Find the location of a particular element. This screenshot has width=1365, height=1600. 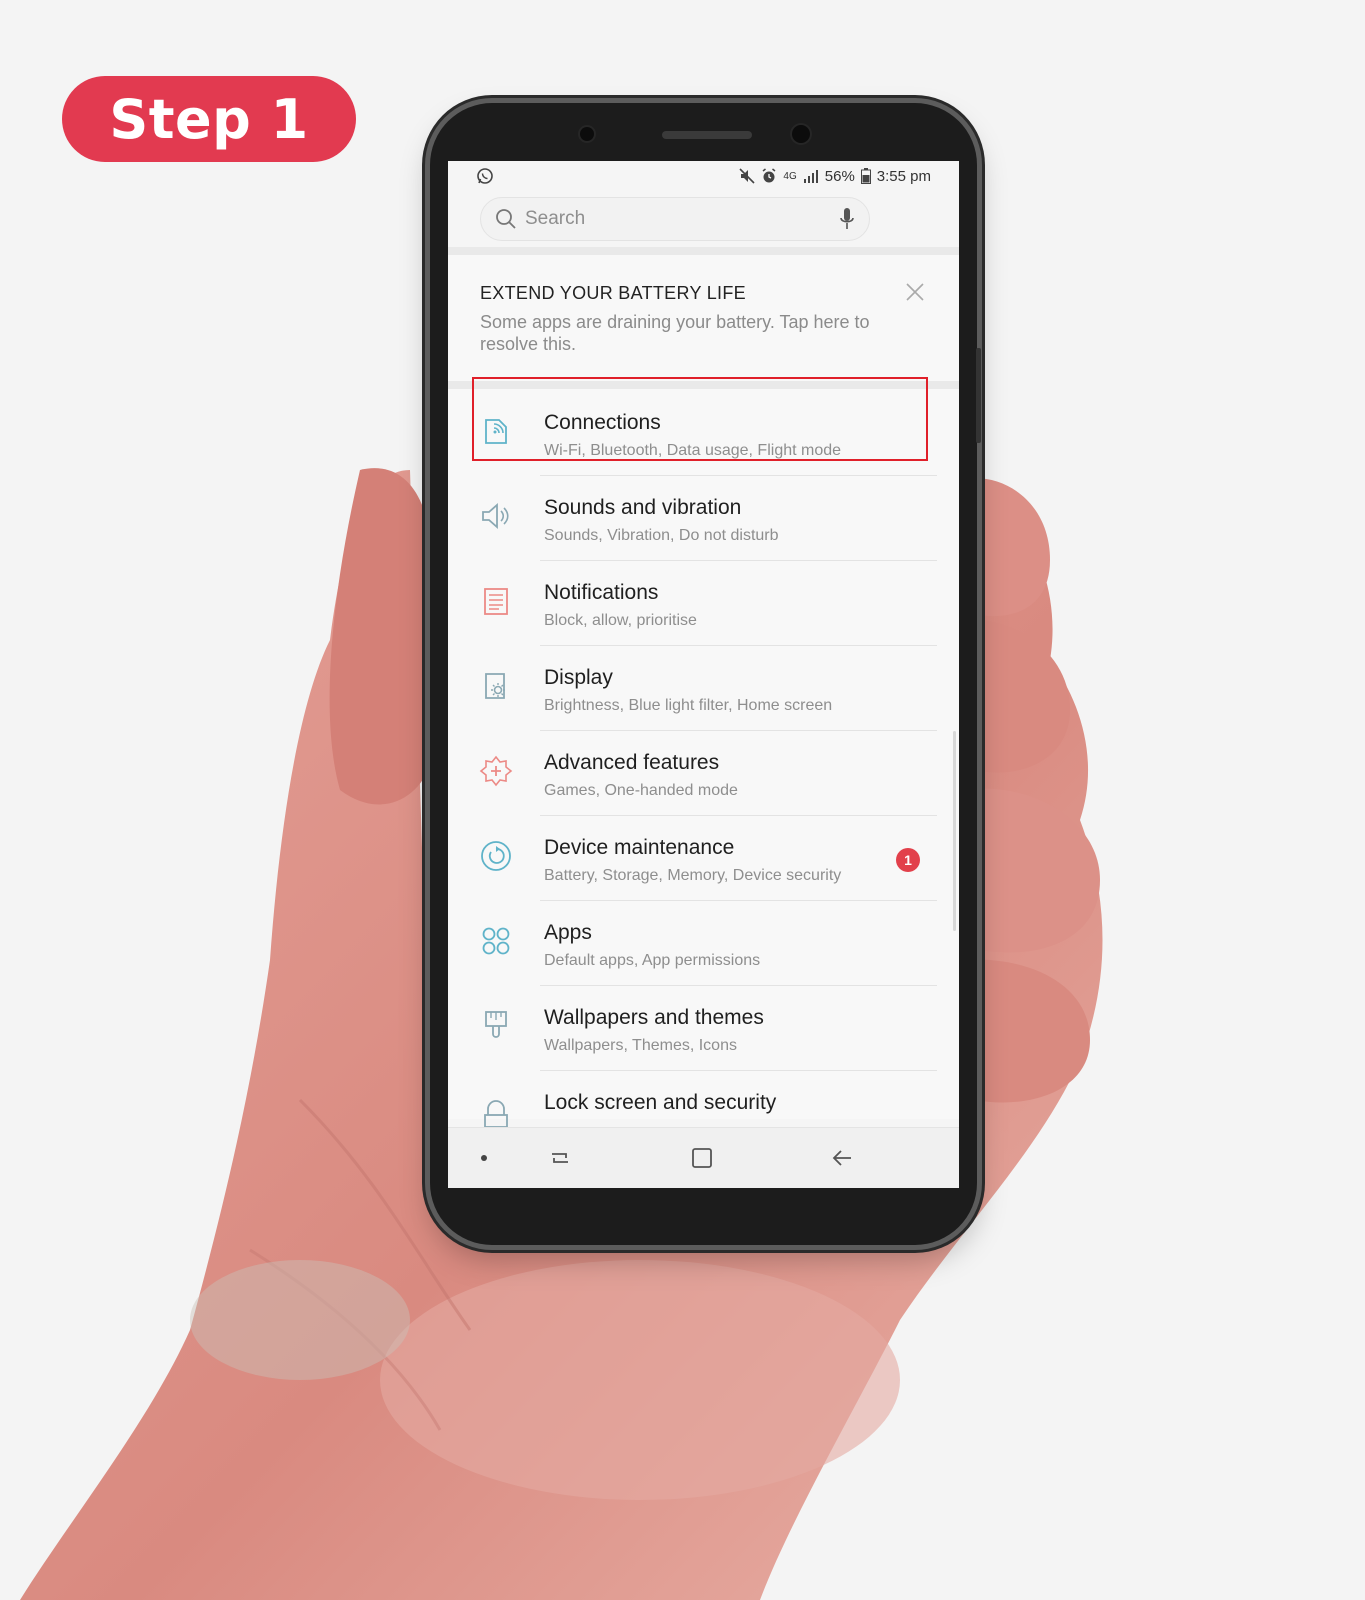

settings-item-apps: Apps Default apps, App permissions is located at coordinates (703, 942).